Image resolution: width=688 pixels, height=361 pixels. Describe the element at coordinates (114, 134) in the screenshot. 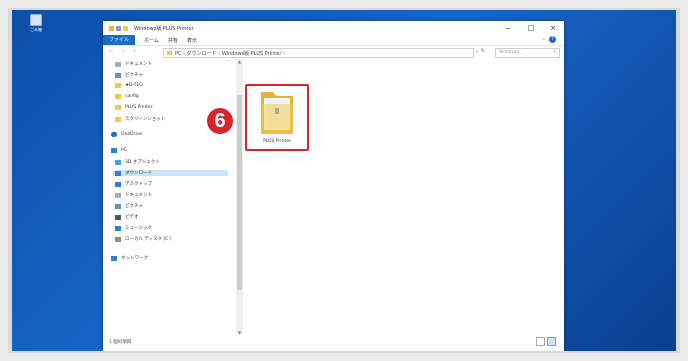

I see `onedrive-icon` at that location.